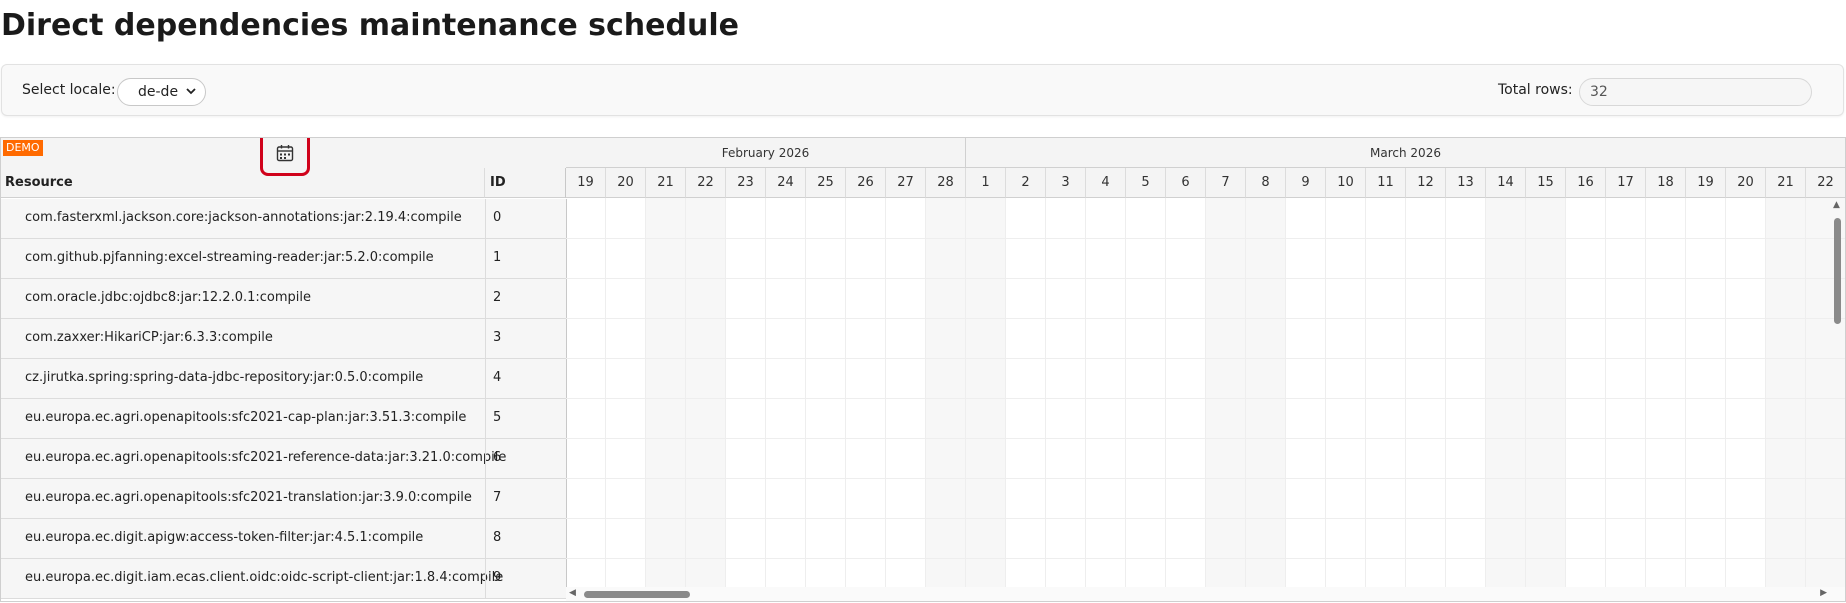 The width and height of the screenshot is (1846, 603). What do you see at coordinates (525, 183) in the screenshot?
I see `column-header-id: ID` at bounding box center [525, 183].